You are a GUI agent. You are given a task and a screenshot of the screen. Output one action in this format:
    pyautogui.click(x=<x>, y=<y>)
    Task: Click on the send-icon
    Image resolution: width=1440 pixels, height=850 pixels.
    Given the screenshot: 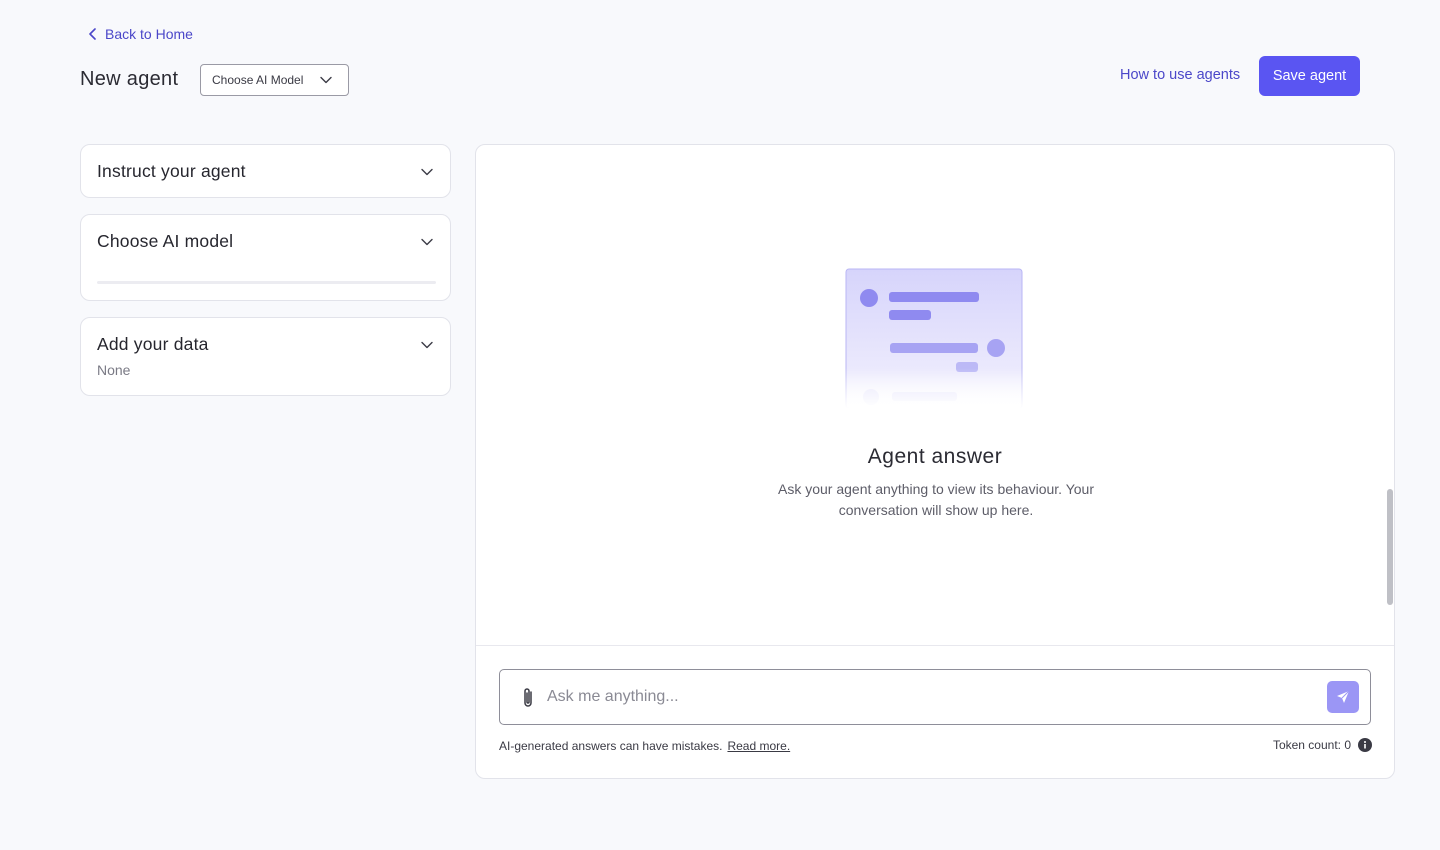 What is the action you would take?
    pyautogui.click(x=1343, y=696)
    